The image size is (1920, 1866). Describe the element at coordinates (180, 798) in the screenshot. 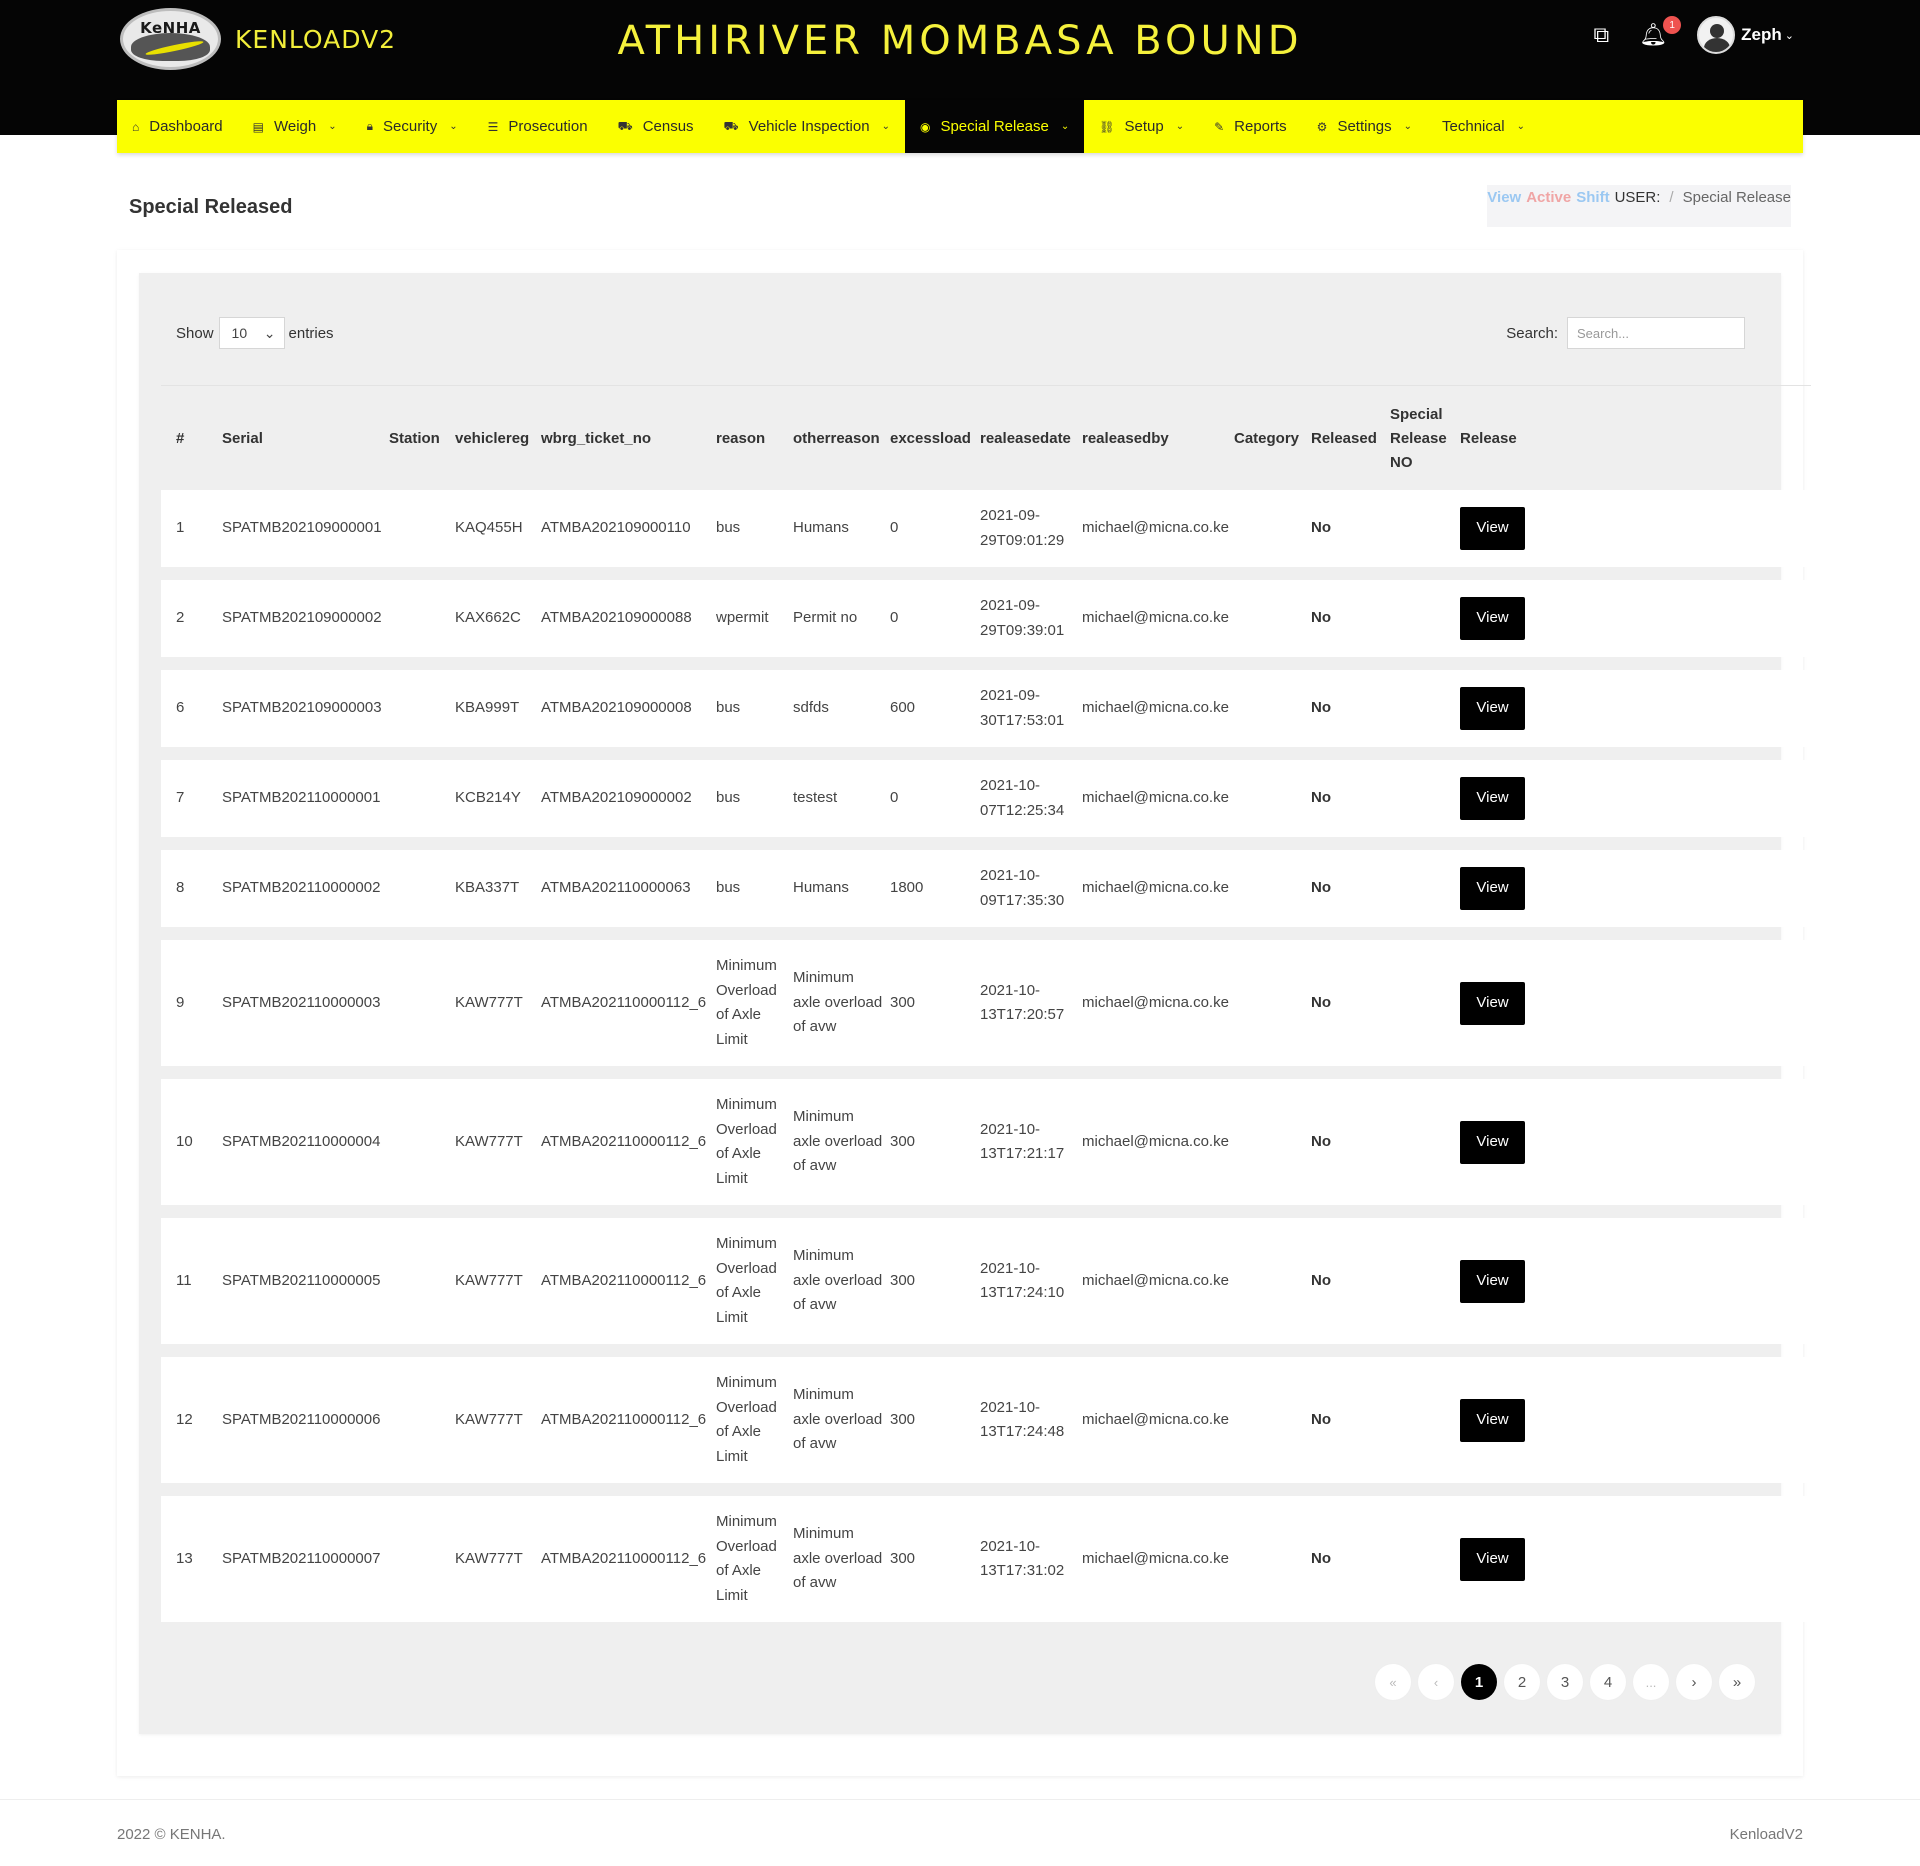

I see `cell-num: 7` at that location.